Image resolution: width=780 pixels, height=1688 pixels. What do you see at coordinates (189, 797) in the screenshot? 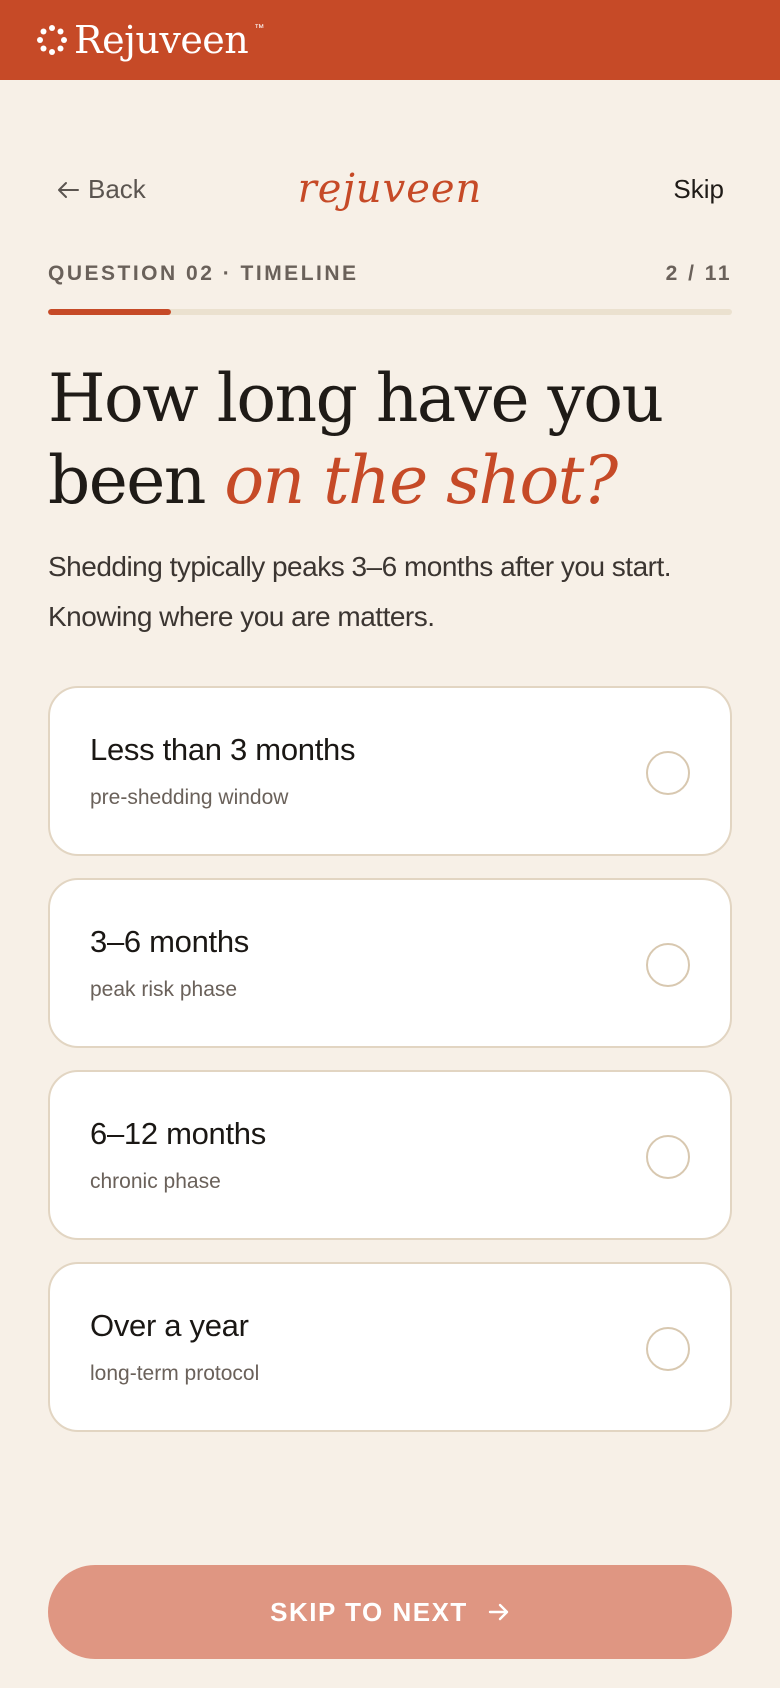
I see `option-sublabel: pre-shedding window` at bounding box center [189, 797].